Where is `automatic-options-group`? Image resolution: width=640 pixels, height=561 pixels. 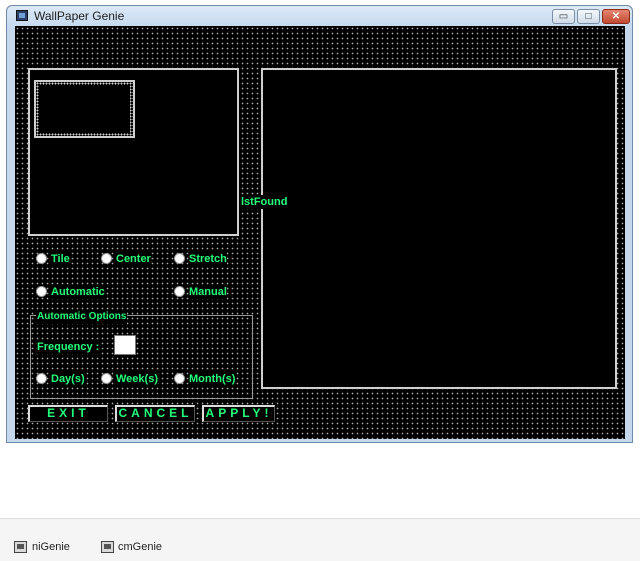
automatic-options-group is located at coordinates (141, 357).